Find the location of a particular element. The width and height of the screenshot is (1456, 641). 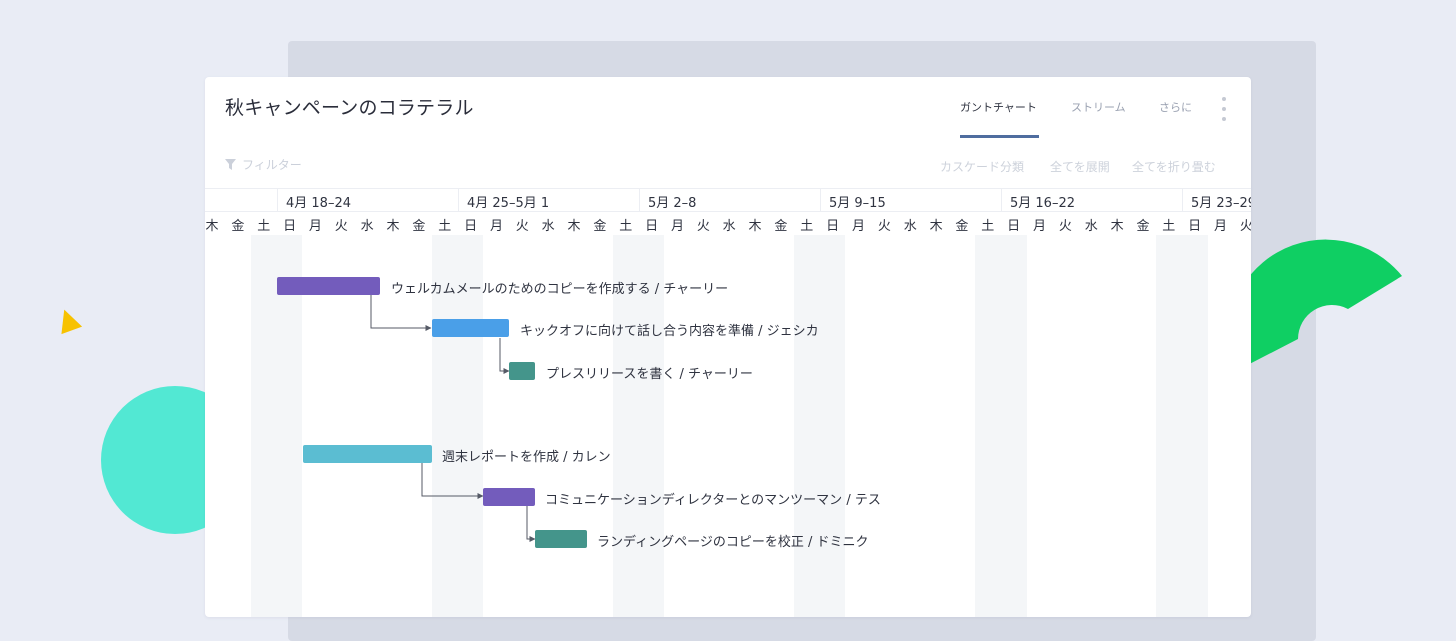

task-label: キックオフに向けて話し合う内容を準備 / ジェシカ is located at coordinates (669, 331).